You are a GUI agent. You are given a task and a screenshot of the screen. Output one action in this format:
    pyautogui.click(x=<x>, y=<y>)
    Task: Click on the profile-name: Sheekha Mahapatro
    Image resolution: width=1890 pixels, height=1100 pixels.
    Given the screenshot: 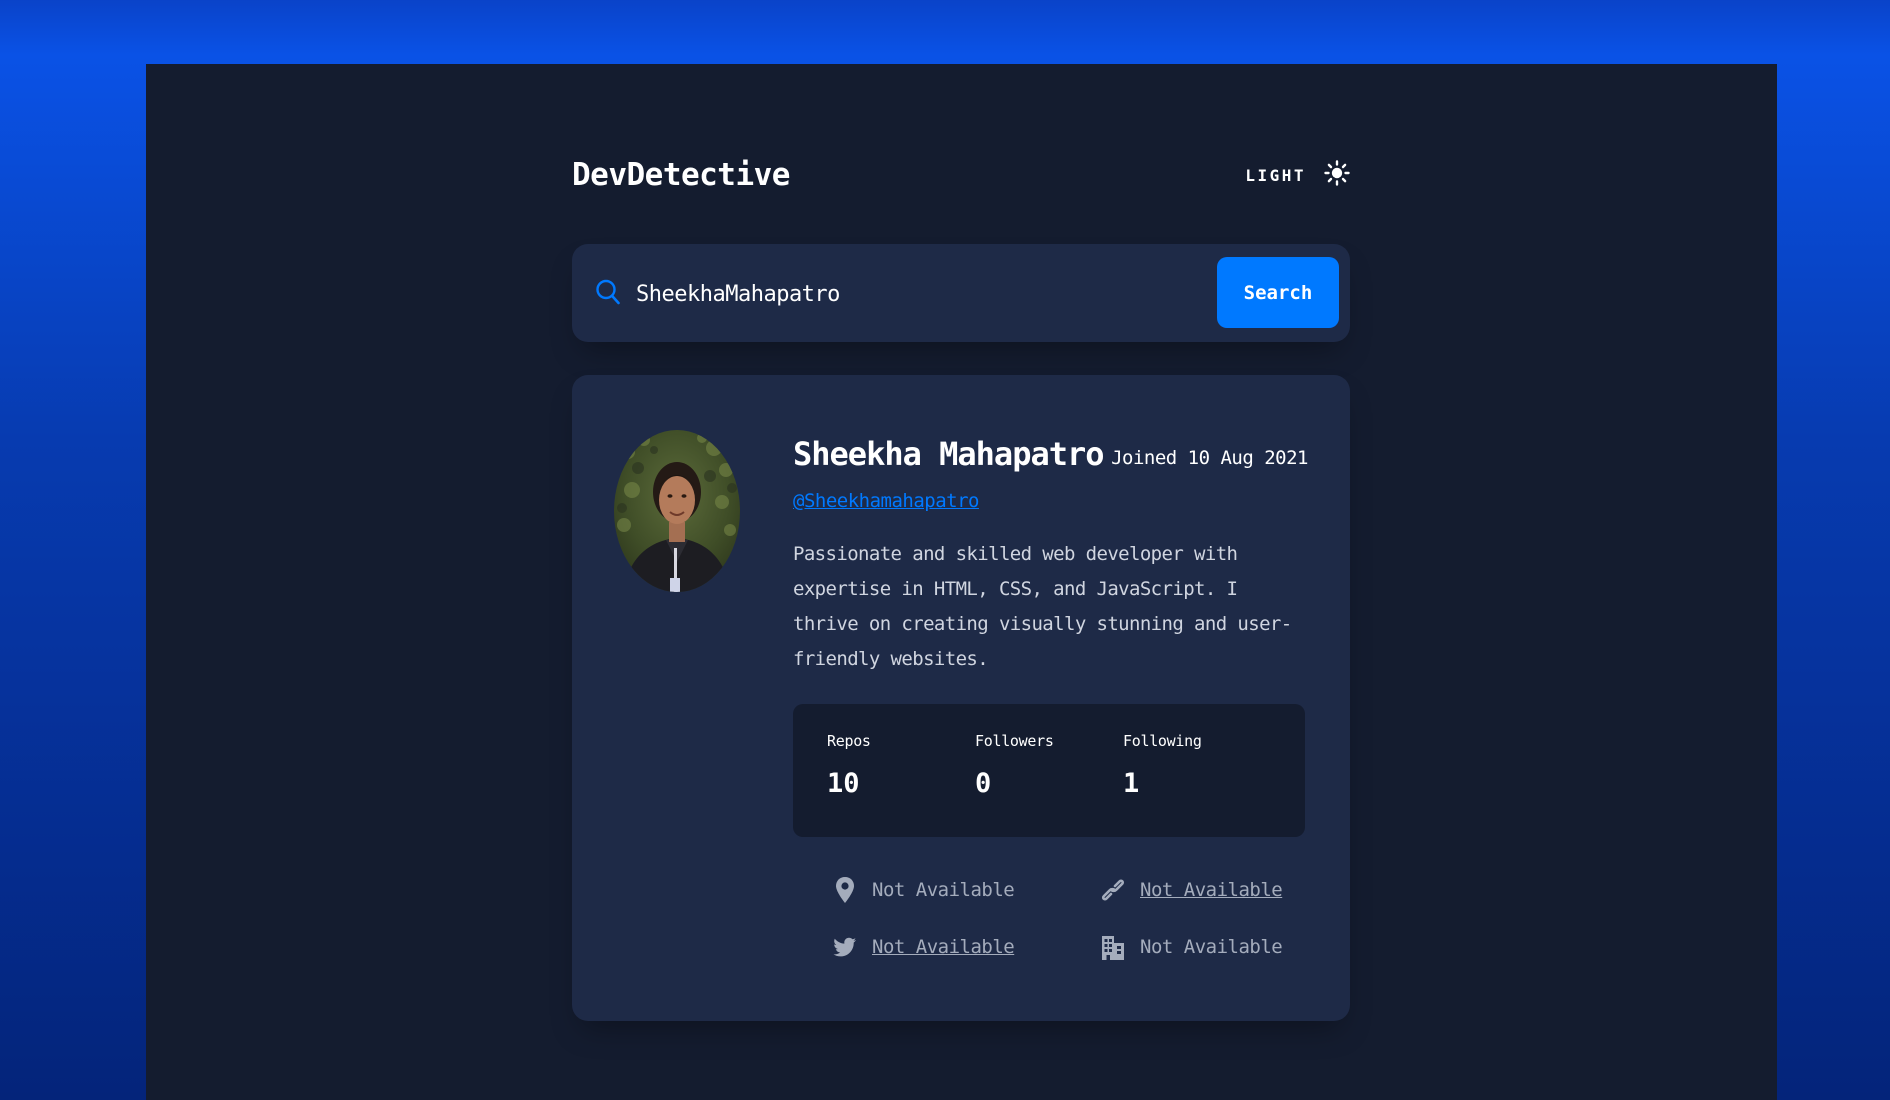 What is the action you would take?
    pyautogui.click(x=949, y=454)
    